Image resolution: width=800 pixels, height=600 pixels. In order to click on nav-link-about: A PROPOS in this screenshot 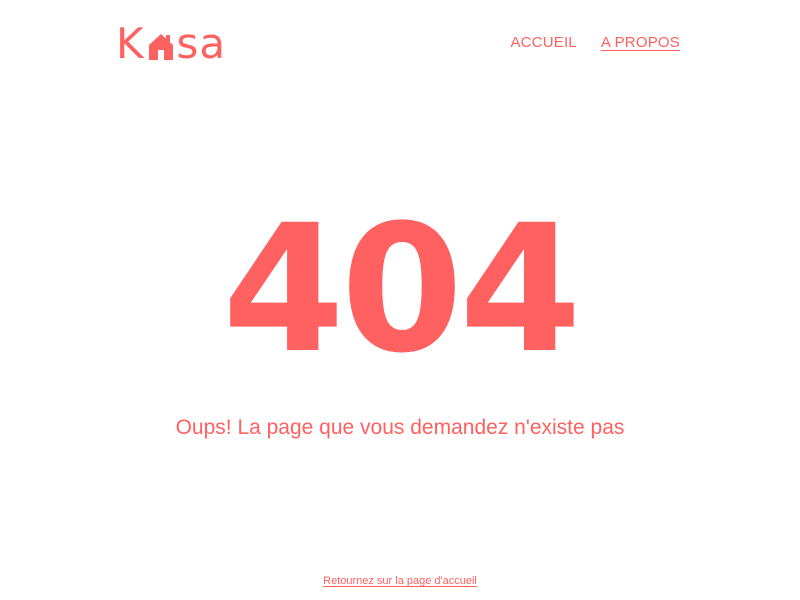, I will do `click(640, 43)`.